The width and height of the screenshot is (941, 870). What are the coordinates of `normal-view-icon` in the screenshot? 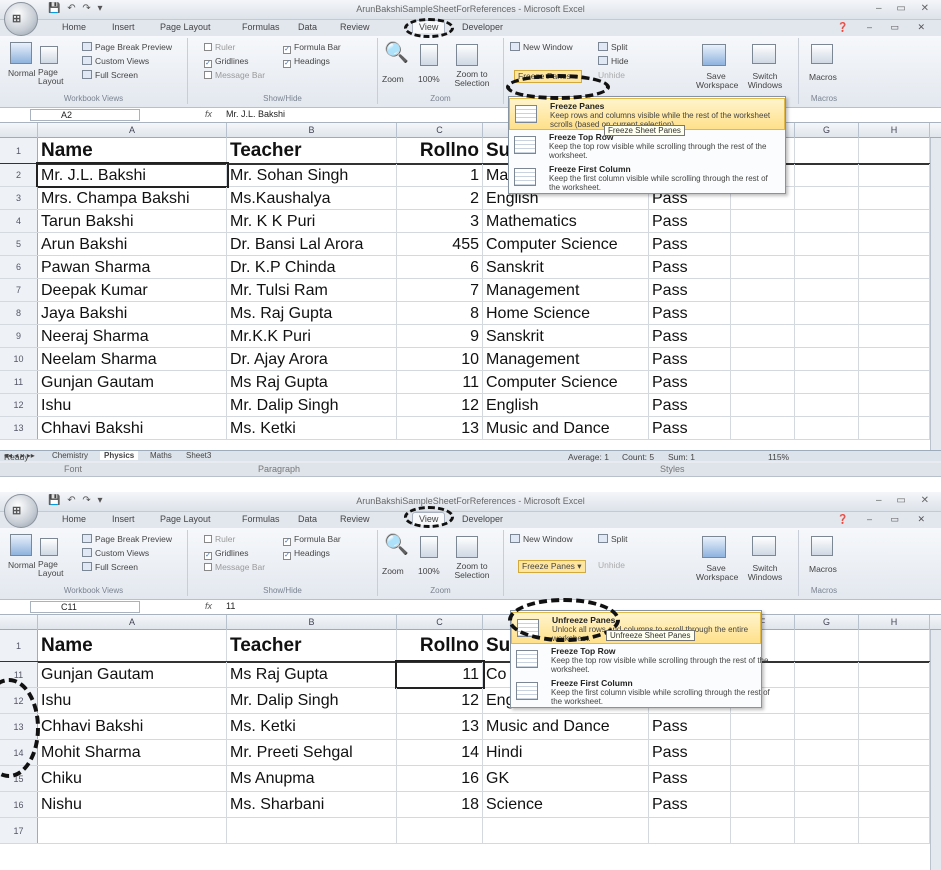 It's located at (21, 53).